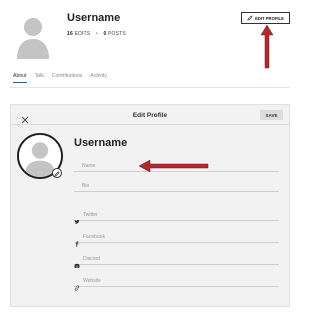 The width and height of the screenshot is (320, 320). I want to click on discord-field, so click(176, 262).